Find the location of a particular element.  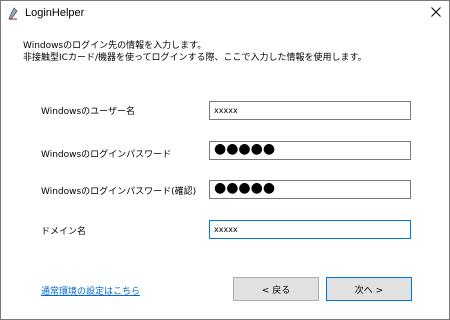

window-title: LoginHelper is located at coordinates (55, 13).